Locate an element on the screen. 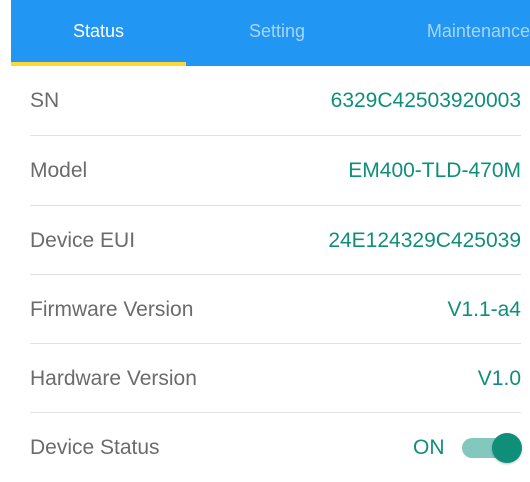  hardware-version-label: Hardware Version is located at coordinates (113, 378).